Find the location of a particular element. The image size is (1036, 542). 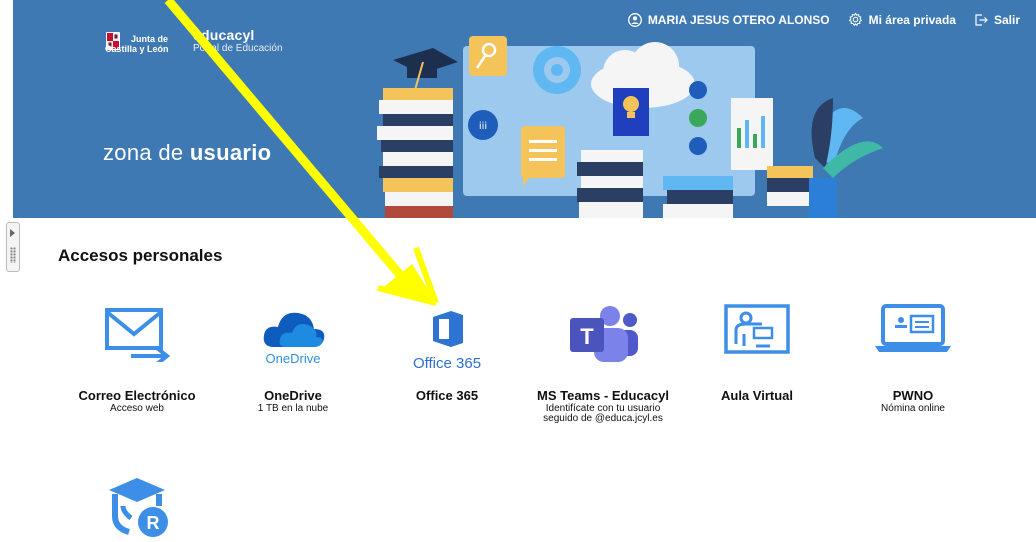

mail-forward-icon is located at coordinates (138, 335).